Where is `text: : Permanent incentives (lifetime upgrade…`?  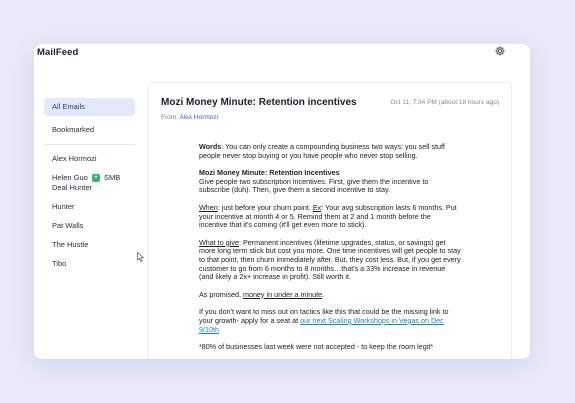 text: : Permanent incentives (lifetime upgrade… is located at coordinates (330, 259).